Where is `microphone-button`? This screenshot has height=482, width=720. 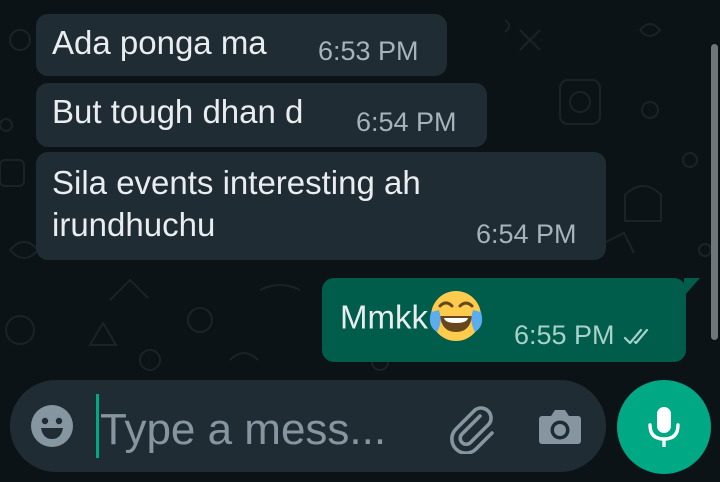
microphone-button is located at coordinates (664, 427).